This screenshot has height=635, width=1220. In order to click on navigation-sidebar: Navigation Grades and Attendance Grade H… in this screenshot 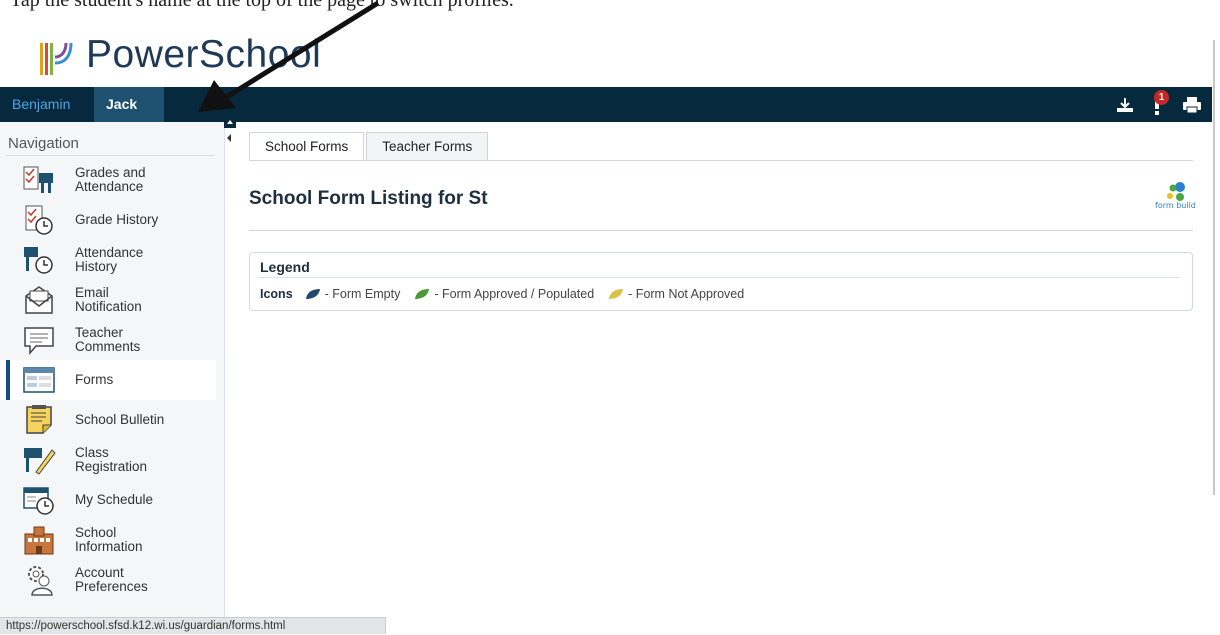, I will do `click(112, 378)`.